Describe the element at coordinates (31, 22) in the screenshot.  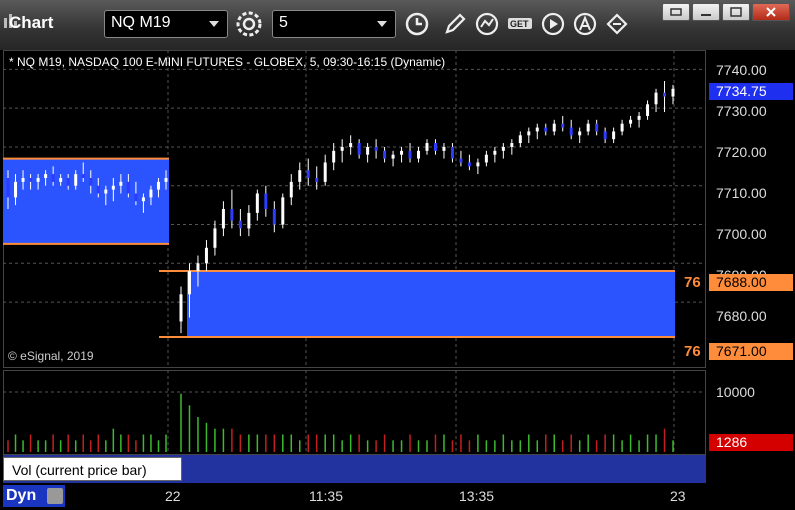
I see `app-title: Chart` at that location.